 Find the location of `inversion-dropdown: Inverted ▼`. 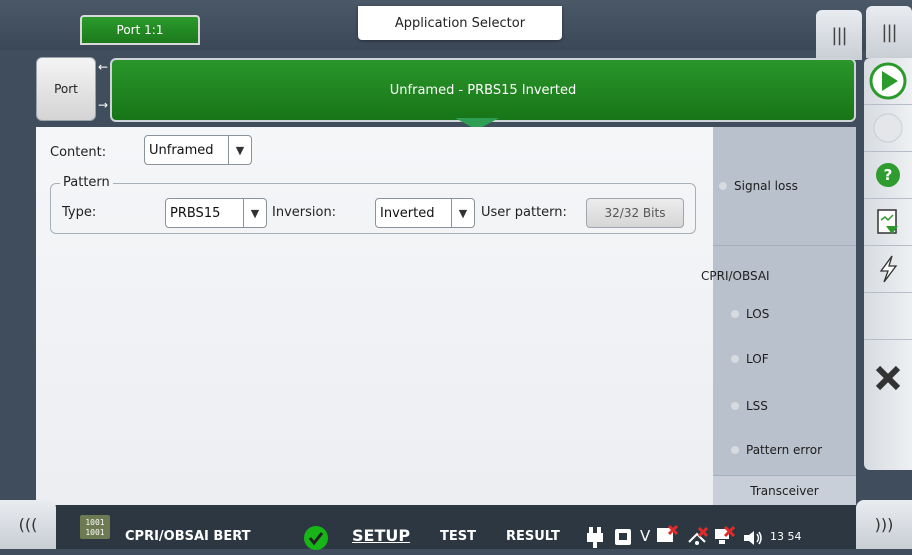

inversion-dropdown: Inverted ▼ is located at coordinates (425, 213).